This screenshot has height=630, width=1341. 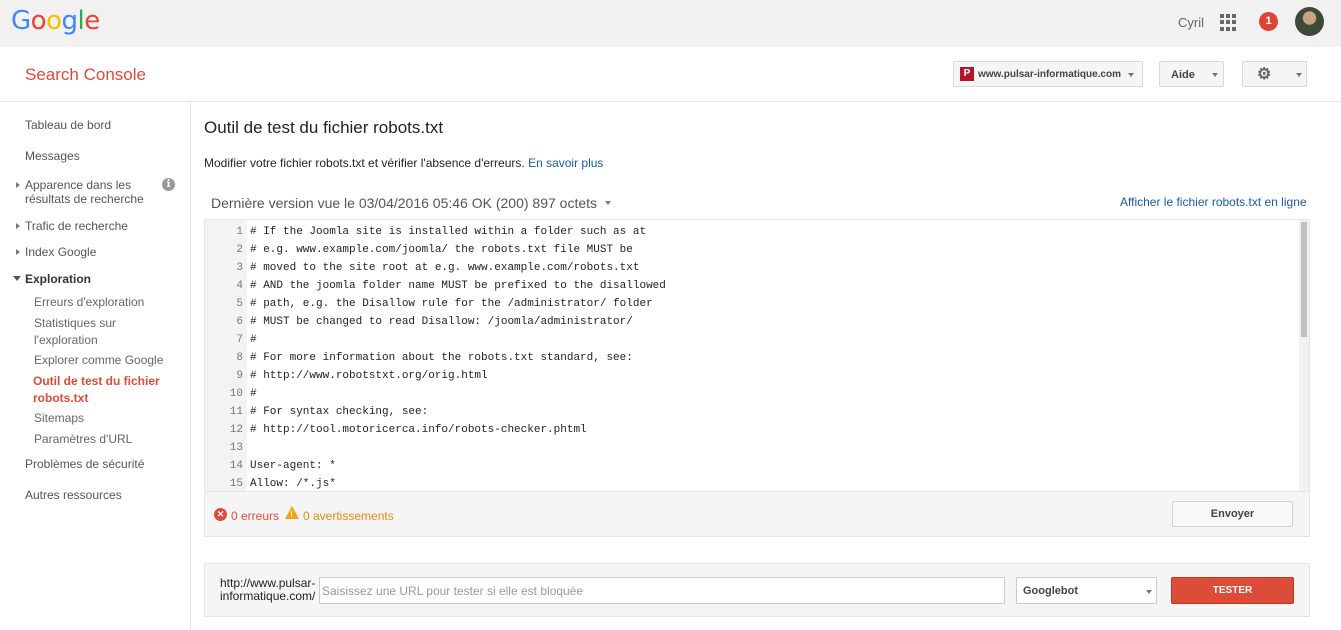 What do you see at coordinates (58, 279) in the screenshot?
I see `sidebar-item-crawl: Exploration` at bounding box center [58, 279].